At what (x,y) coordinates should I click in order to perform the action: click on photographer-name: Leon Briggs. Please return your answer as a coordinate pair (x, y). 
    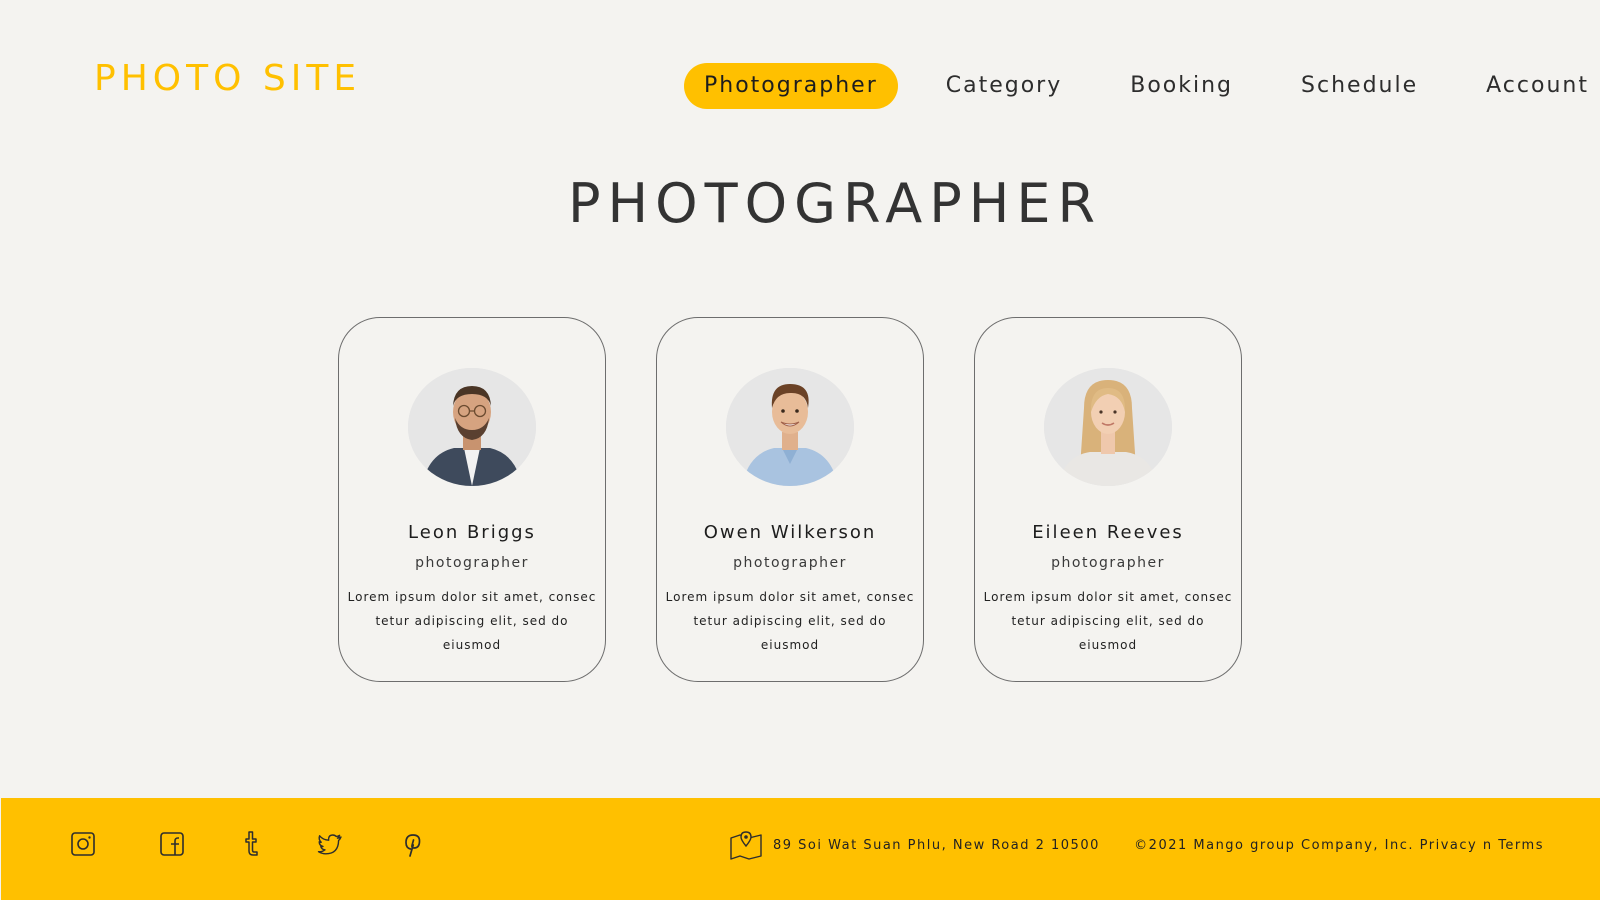
    Looking at the image, I should click on (472, 532).